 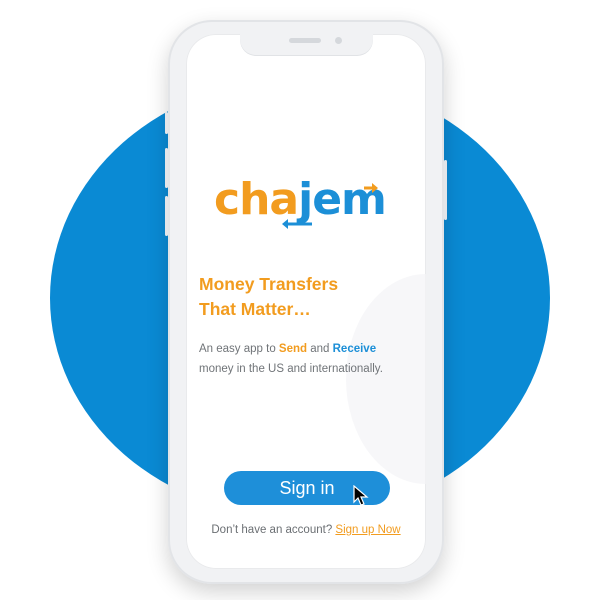 I want to click on volume-up-button, so click(x=166, y=168).